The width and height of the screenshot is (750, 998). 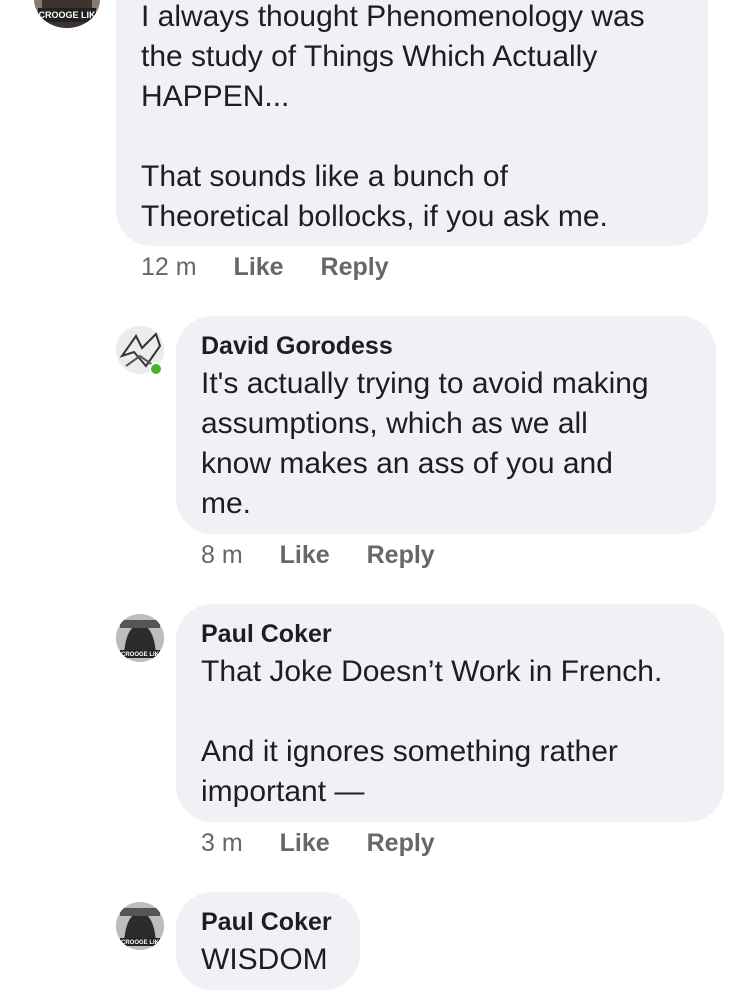 What do you see at coordinates (297, 346) in the screenshot?
I see `comment-author: David Gorodess` at bounding box center [297, 346].